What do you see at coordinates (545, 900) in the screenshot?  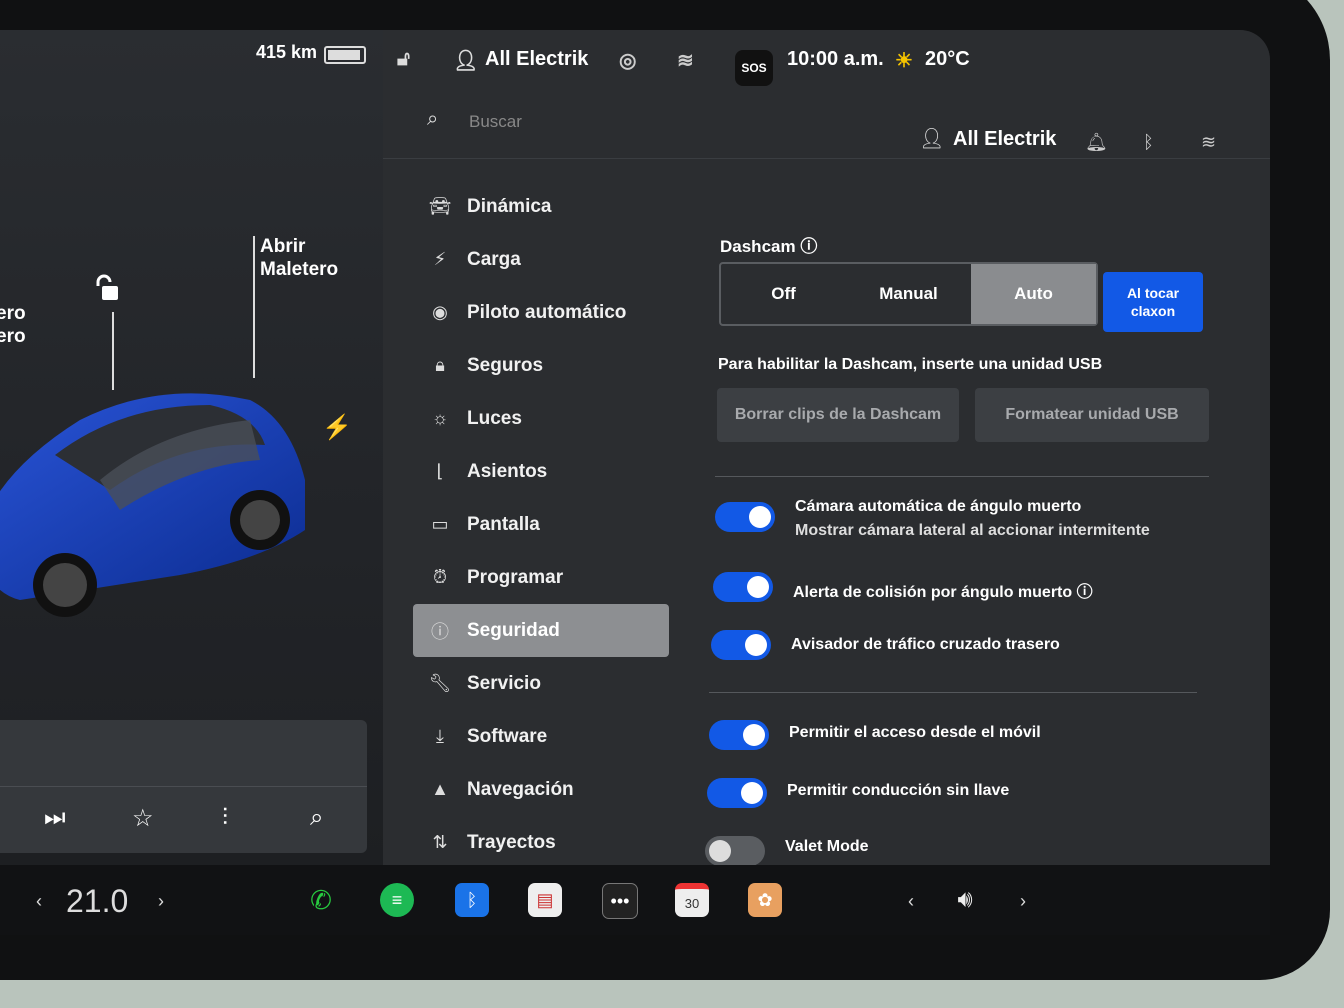 I see `toybox-icon: ▤` at bounding box center [545, 900].